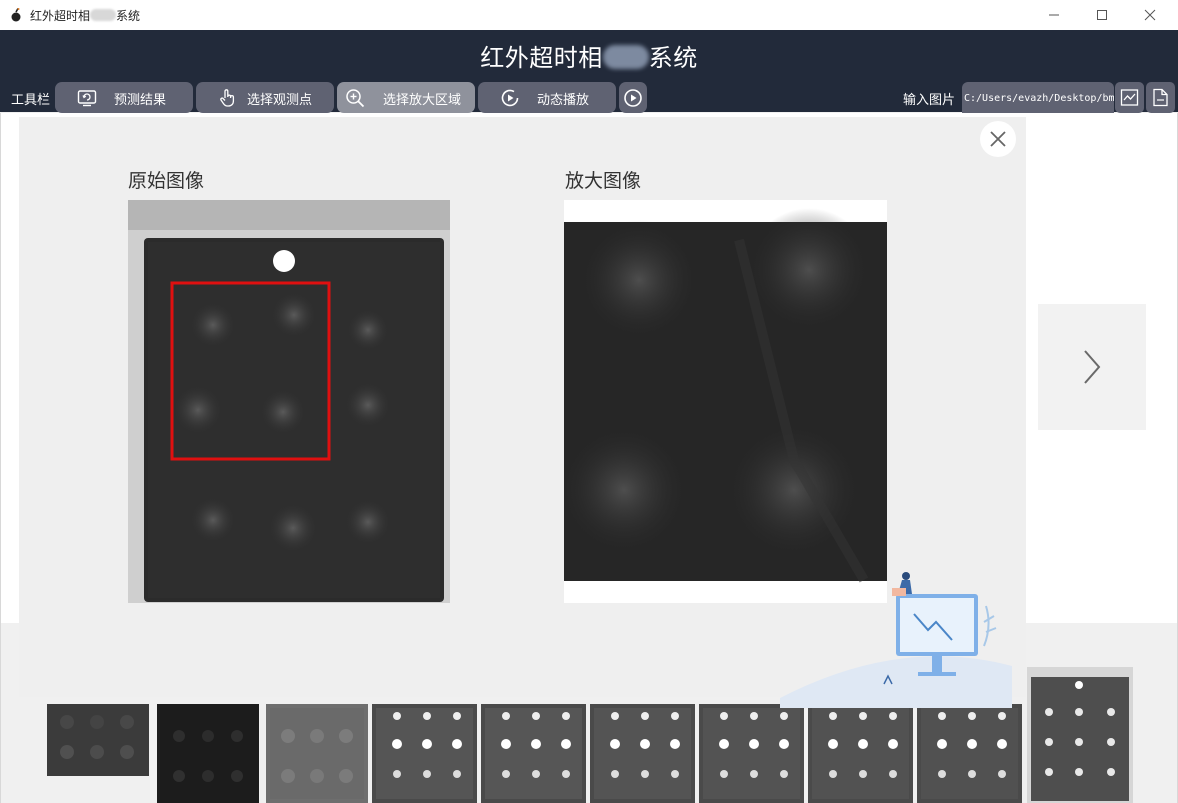 This screenshot has height=803, width=1178. I want to click on image-path-input: C:/Users/evazh/Desktop/bmp, so click(1038, 97).